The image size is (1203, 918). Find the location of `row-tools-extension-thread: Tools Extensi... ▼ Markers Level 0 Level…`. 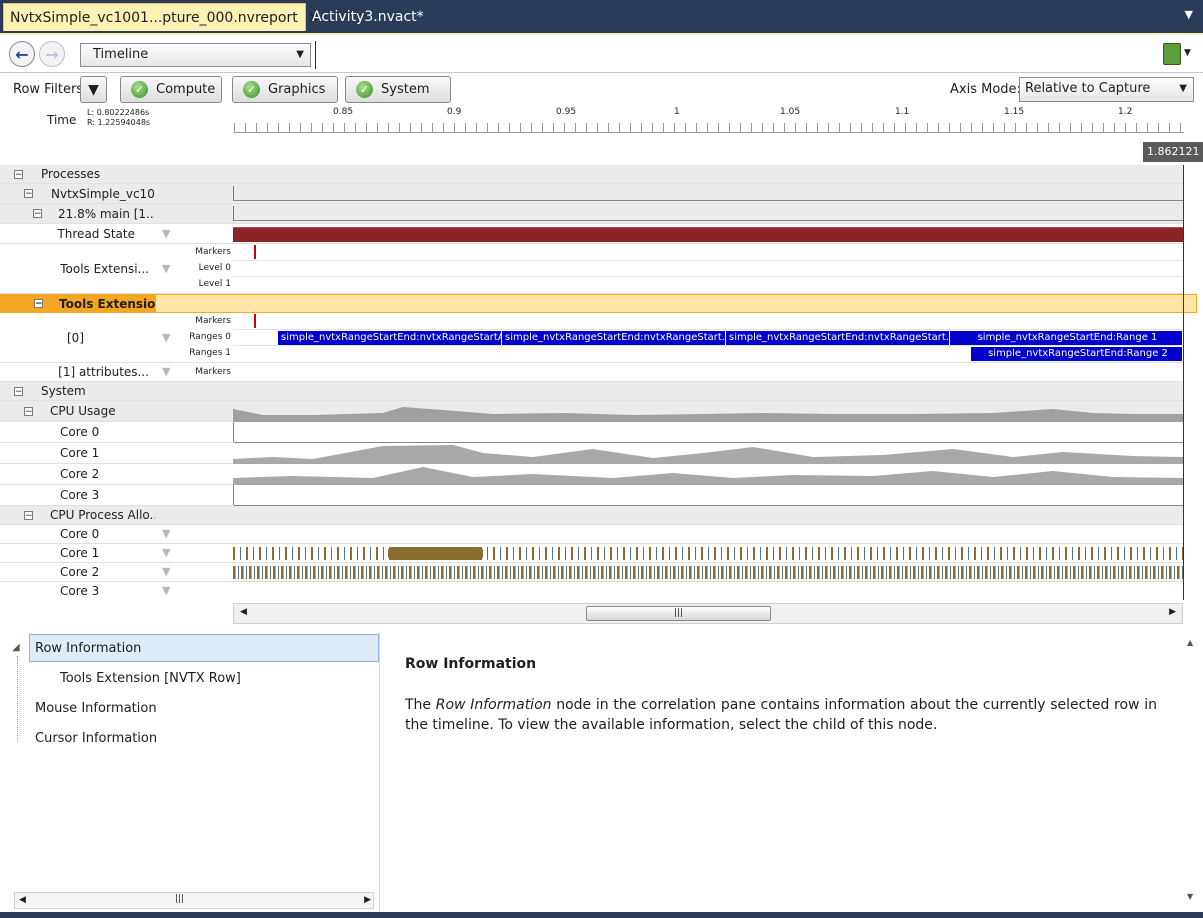

row-tools-extension-thread: Tools Extensi... ▼ Markers Level 0 Level… is located at coordinates (591, 269).